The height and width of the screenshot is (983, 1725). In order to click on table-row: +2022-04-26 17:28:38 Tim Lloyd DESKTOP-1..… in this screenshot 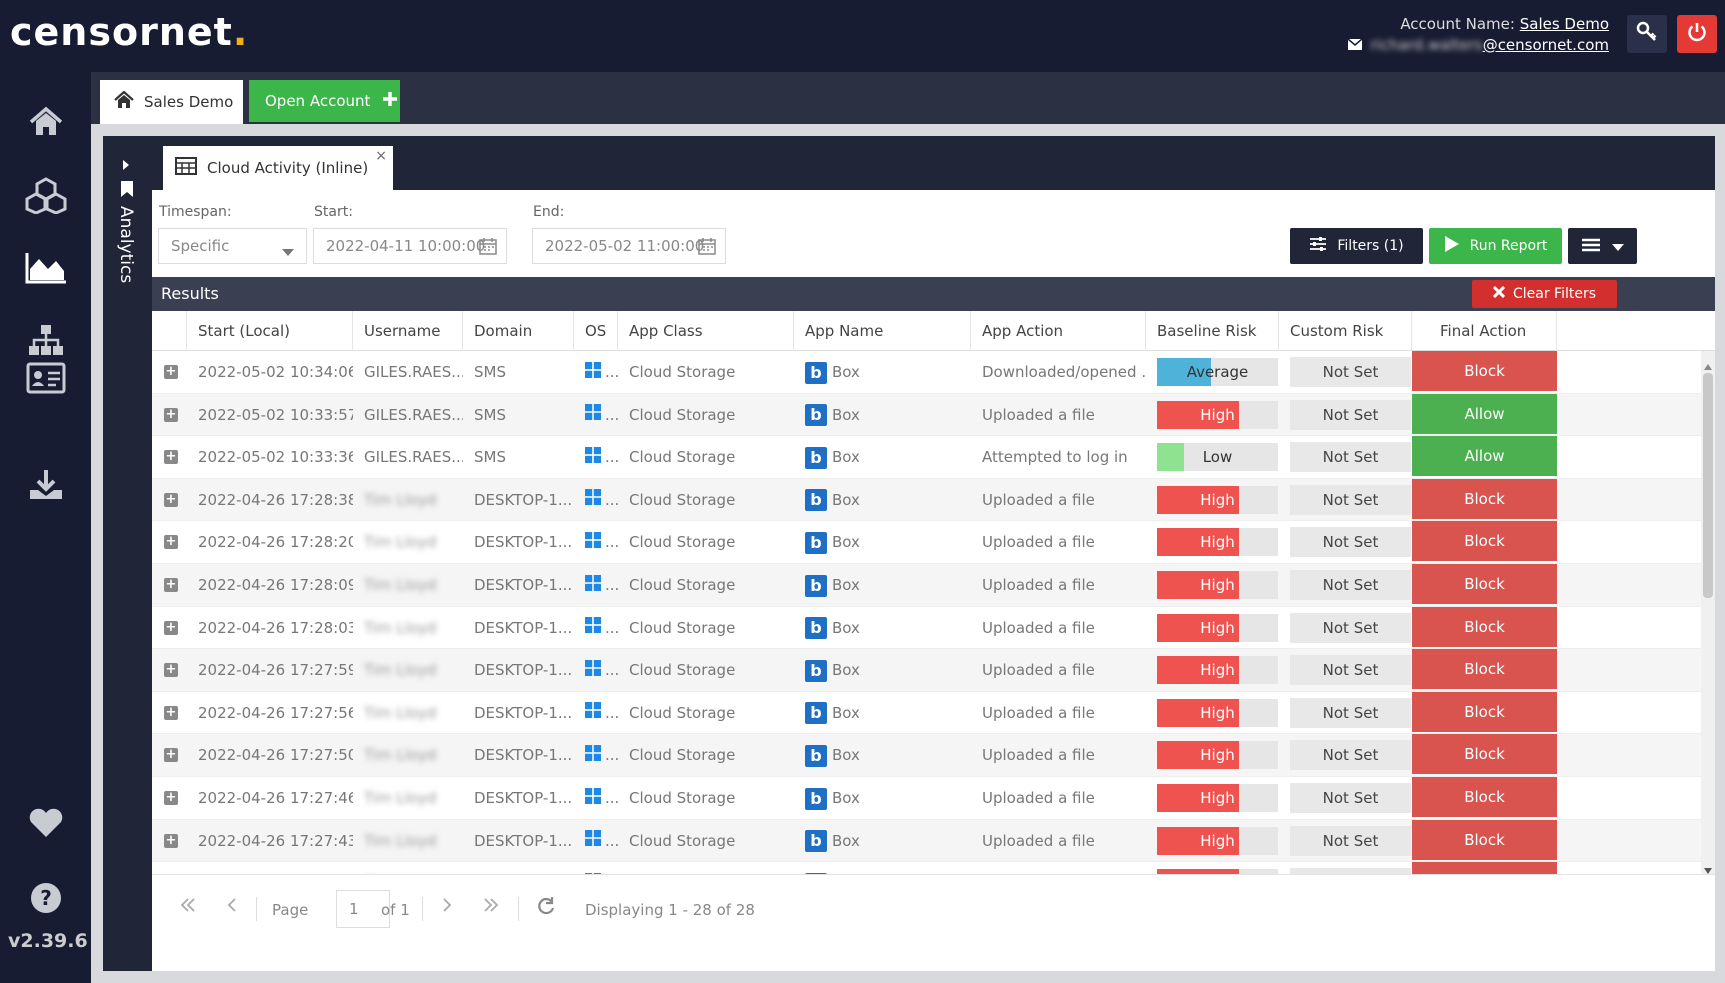, I will do `click(926, 500)`.